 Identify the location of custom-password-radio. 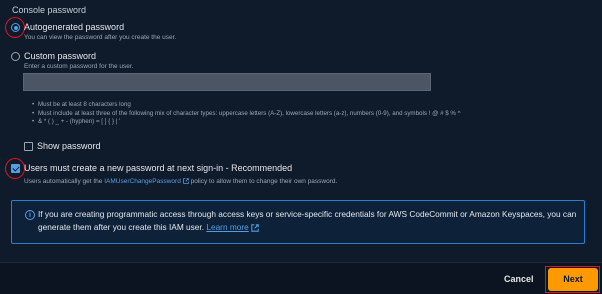
(15, 56).